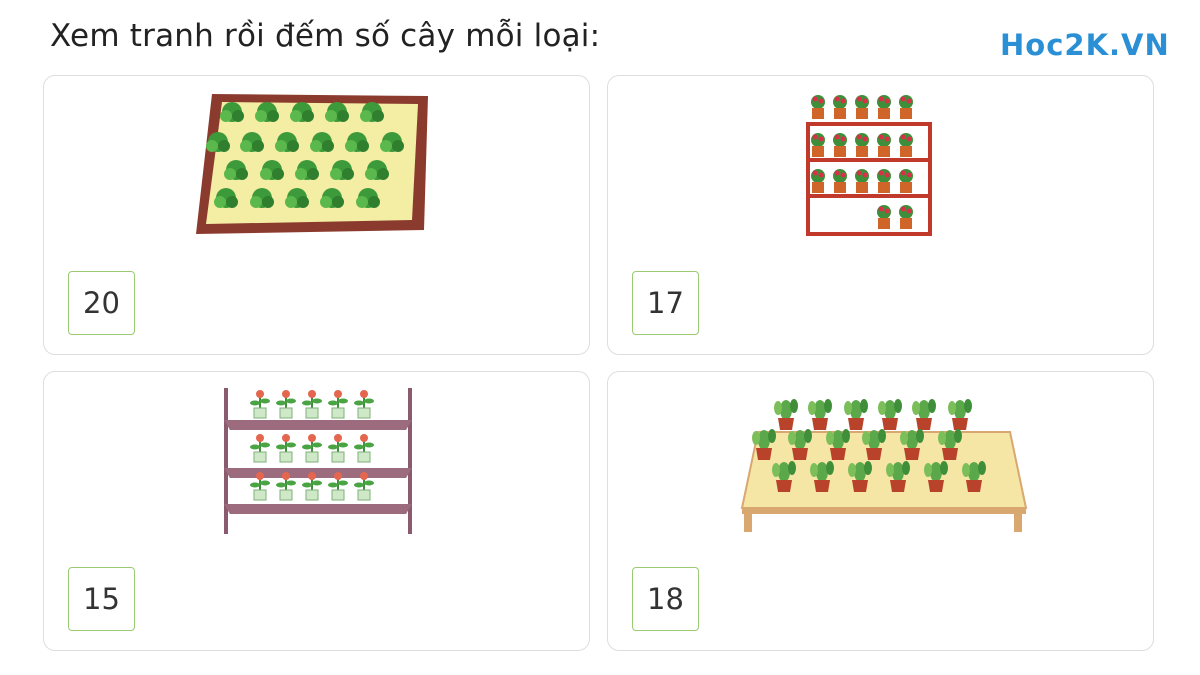  What do you see at coordinates (312, 164) in the screenshot?
I see `garden-bed-icon` at bounding box center [312, 164].